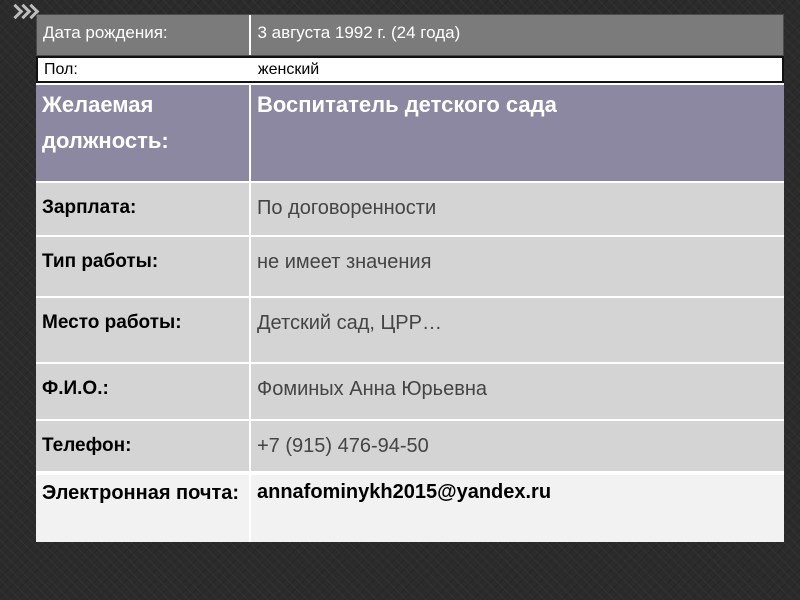 This screenshot has width=800, height=600. I want to click on row-sex: Пол: женский, so click(410, 69).